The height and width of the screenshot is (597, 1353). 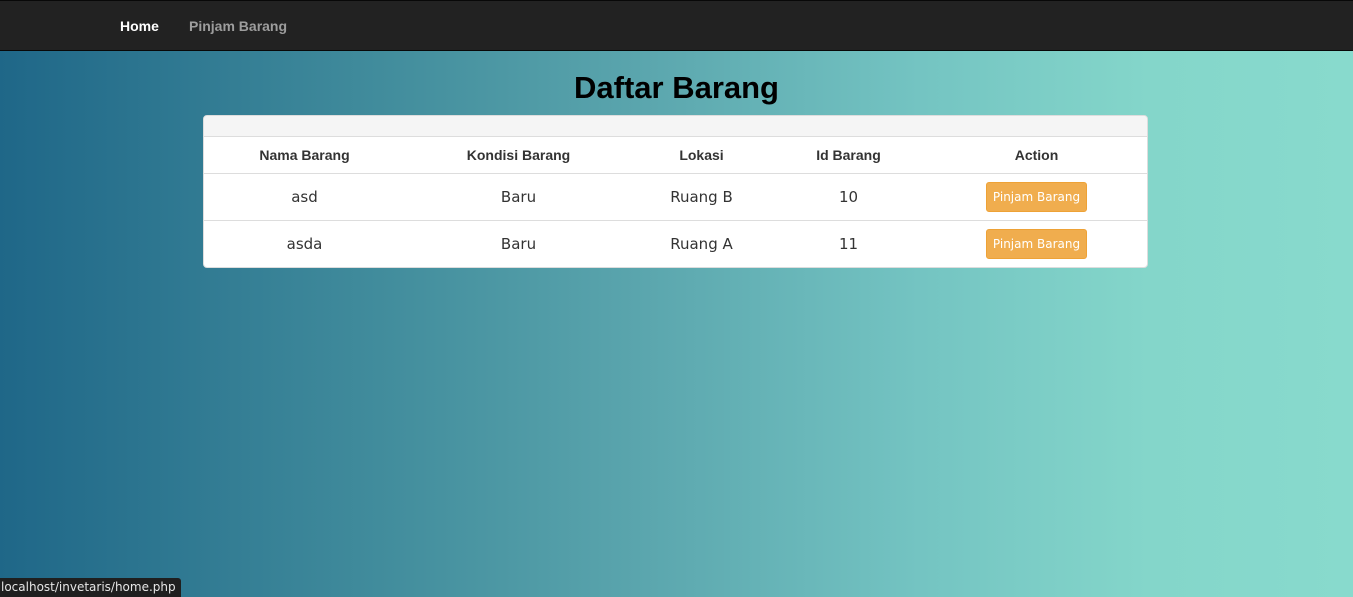 I want to click on cell-nama-barang: asda, so click(x=304, y=244).